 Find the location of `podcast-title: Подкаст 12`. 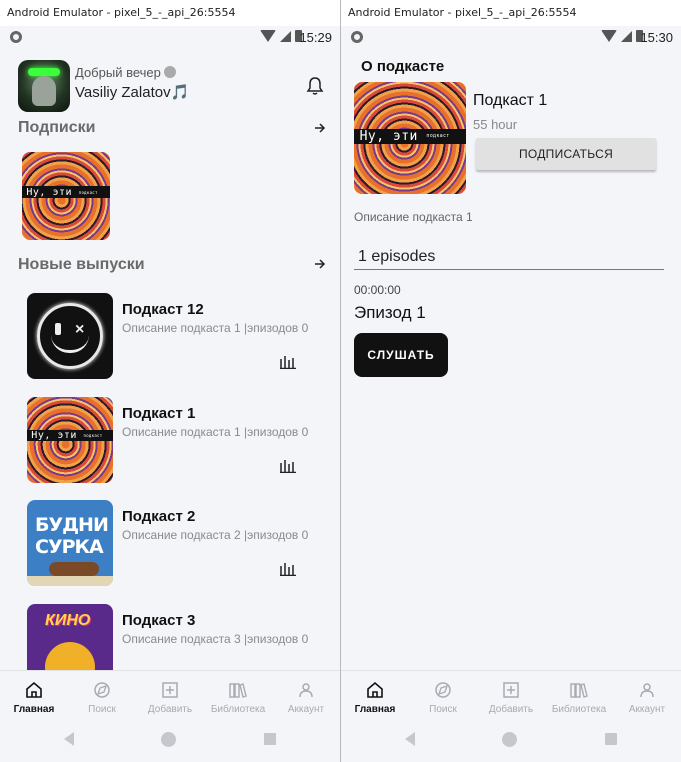

podcast-title: Подкаст 12 is located at coordinates (163, 309).